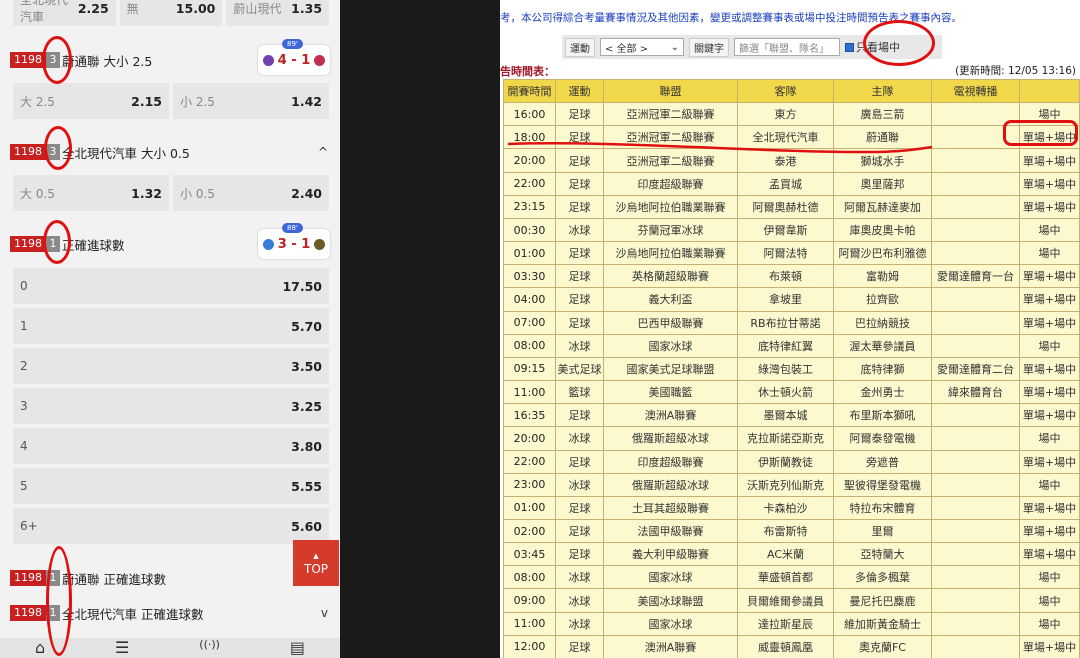 The image size is (1080, 658). Describe the element at coordinates (791, 623) in the screenshot. I see `table-row: 11:00 冰球 國家冰球 達拉斯星辰 維加斯黃金騎士 場中` at that location.